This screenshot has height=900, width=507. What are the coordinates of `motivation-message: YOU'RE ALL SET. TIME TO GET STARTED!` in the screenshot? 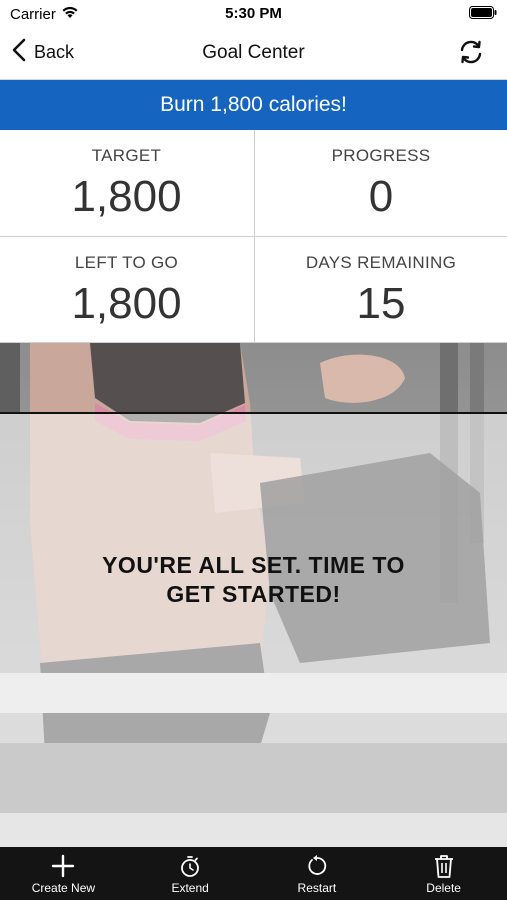 It's located at (253, 580).